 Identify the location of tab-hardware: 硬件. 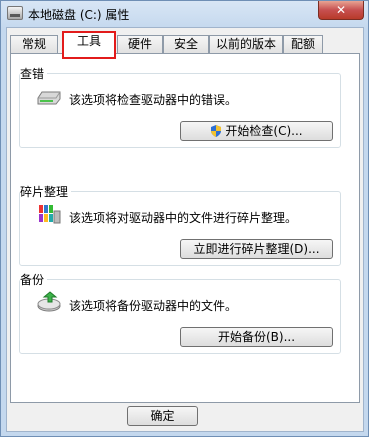
(140, 44).